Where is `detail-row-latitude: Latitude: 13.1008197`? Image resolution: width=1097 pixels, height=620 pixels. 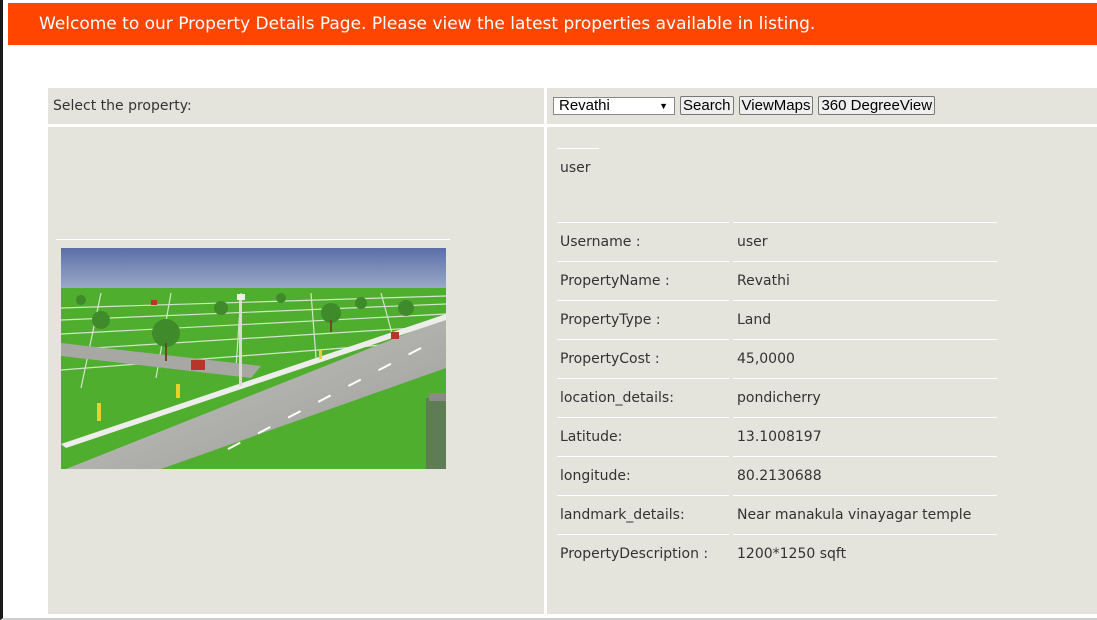 detail-row-latitude: Latitude: 13.1008197 is located at coordinates (777, 436).